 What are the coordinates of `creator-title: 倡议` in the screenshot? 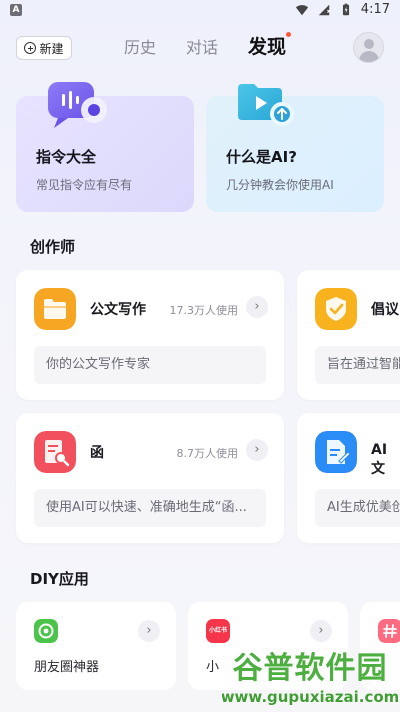 It's located at (385, 310).